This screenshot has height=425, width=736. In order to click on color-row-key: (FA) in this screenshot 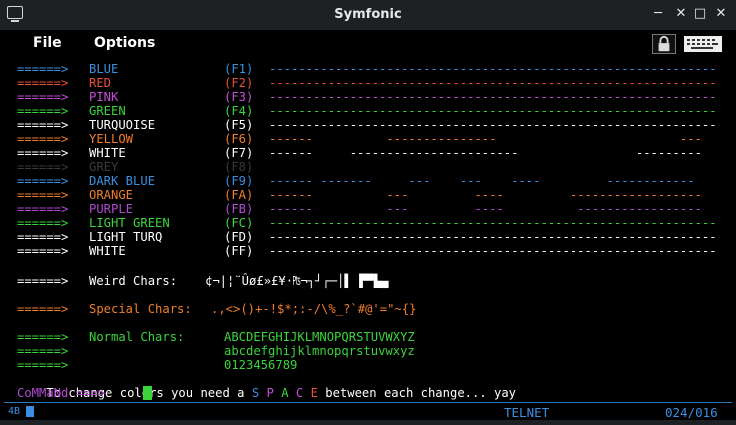, I will do `click(239, 195)`.